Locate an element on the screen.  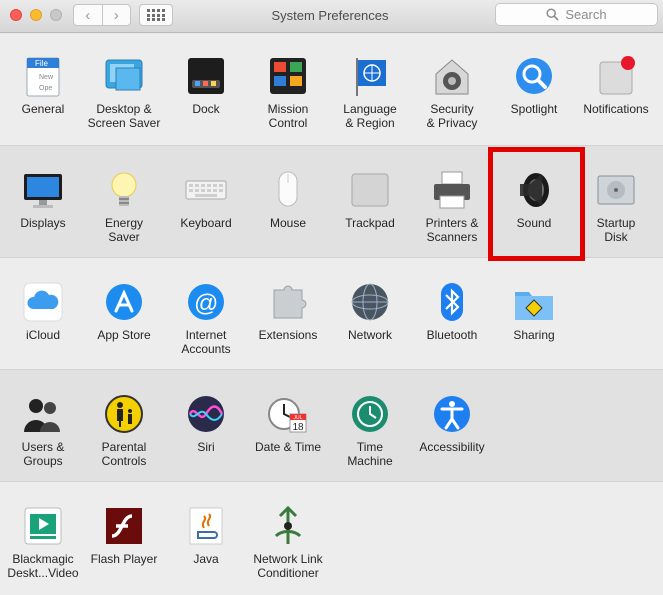
time-machine-icon is located at coordinates (370, 414).